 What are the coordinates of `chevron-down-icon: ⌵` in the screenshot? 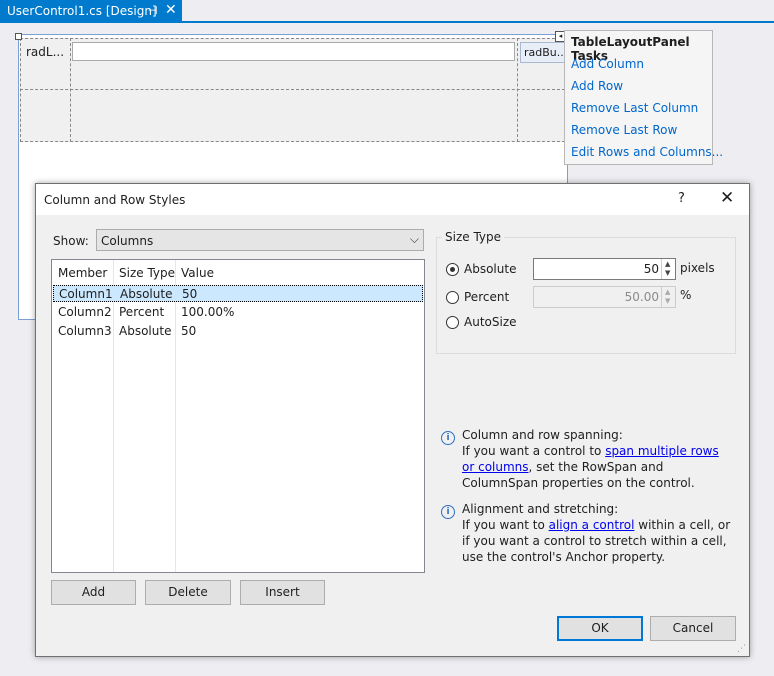 It's located at (414, 239).